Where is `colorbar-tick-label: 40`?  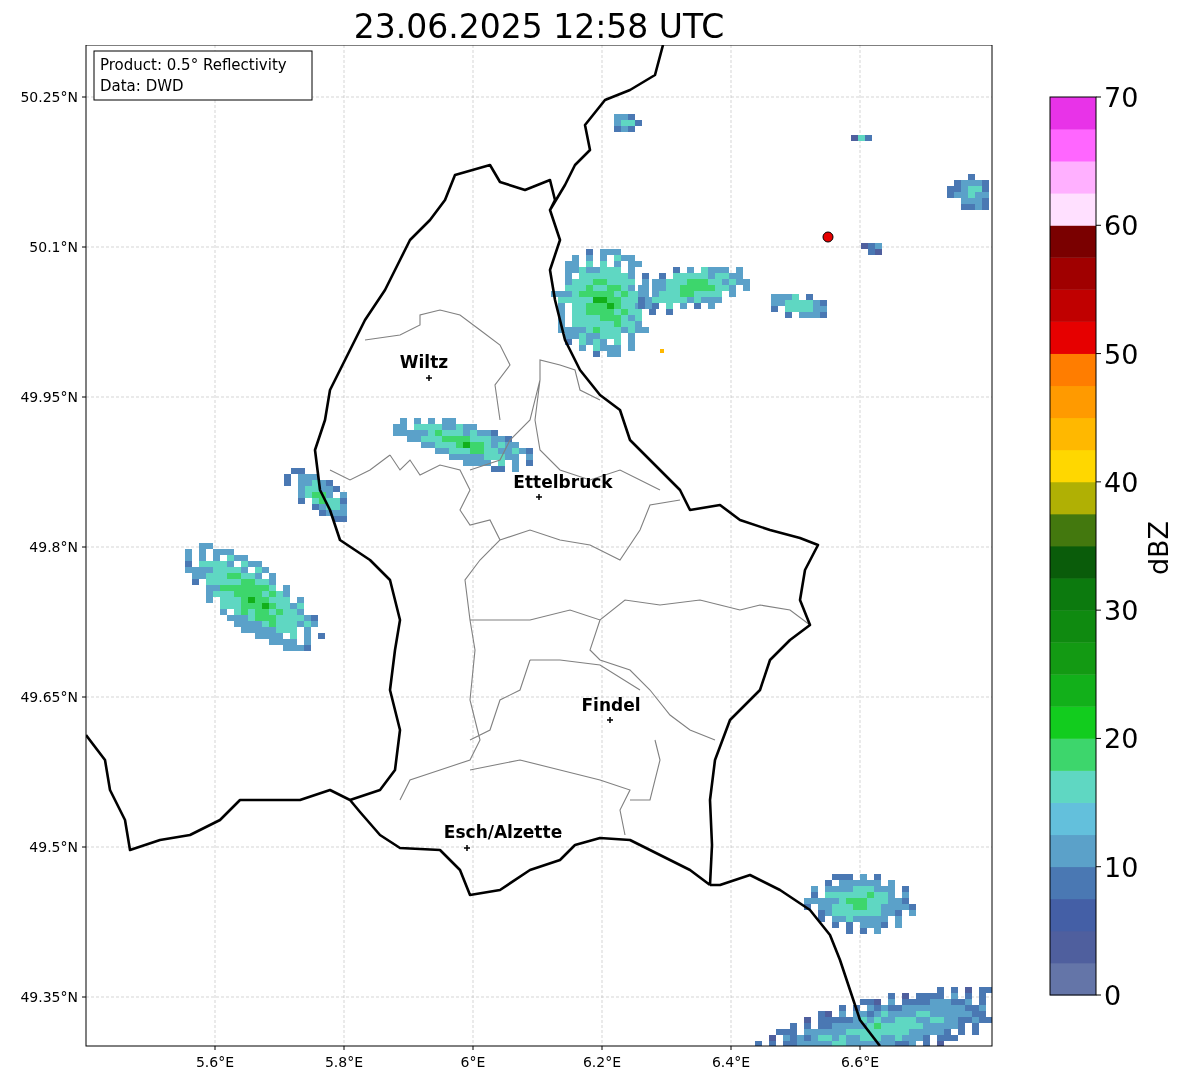 colorbar-tick-label: 40 is located at coordinates (1121, 482).